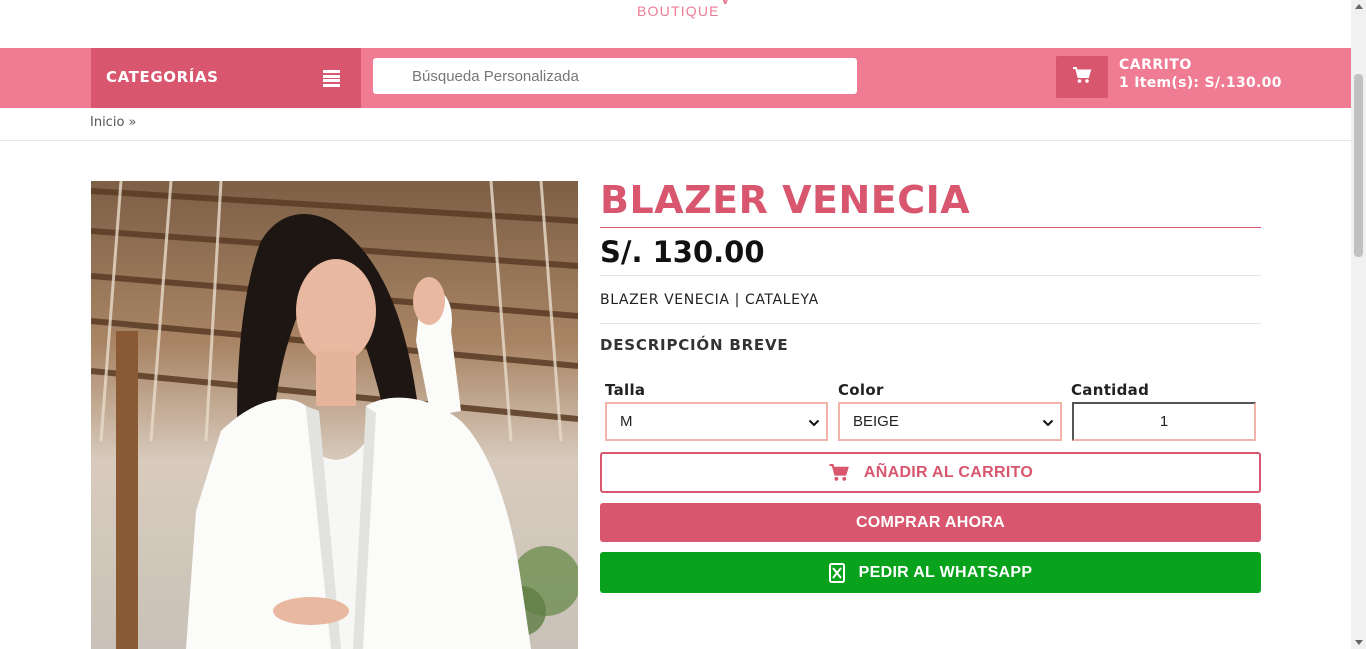 This screenshot has width=1366, height=649. What do you see at coordinates (709, 300) in the screenshot?
I see `product-subtitle: BLAZER VENECIA | CATALEYA` at bounding box center [709, 300].